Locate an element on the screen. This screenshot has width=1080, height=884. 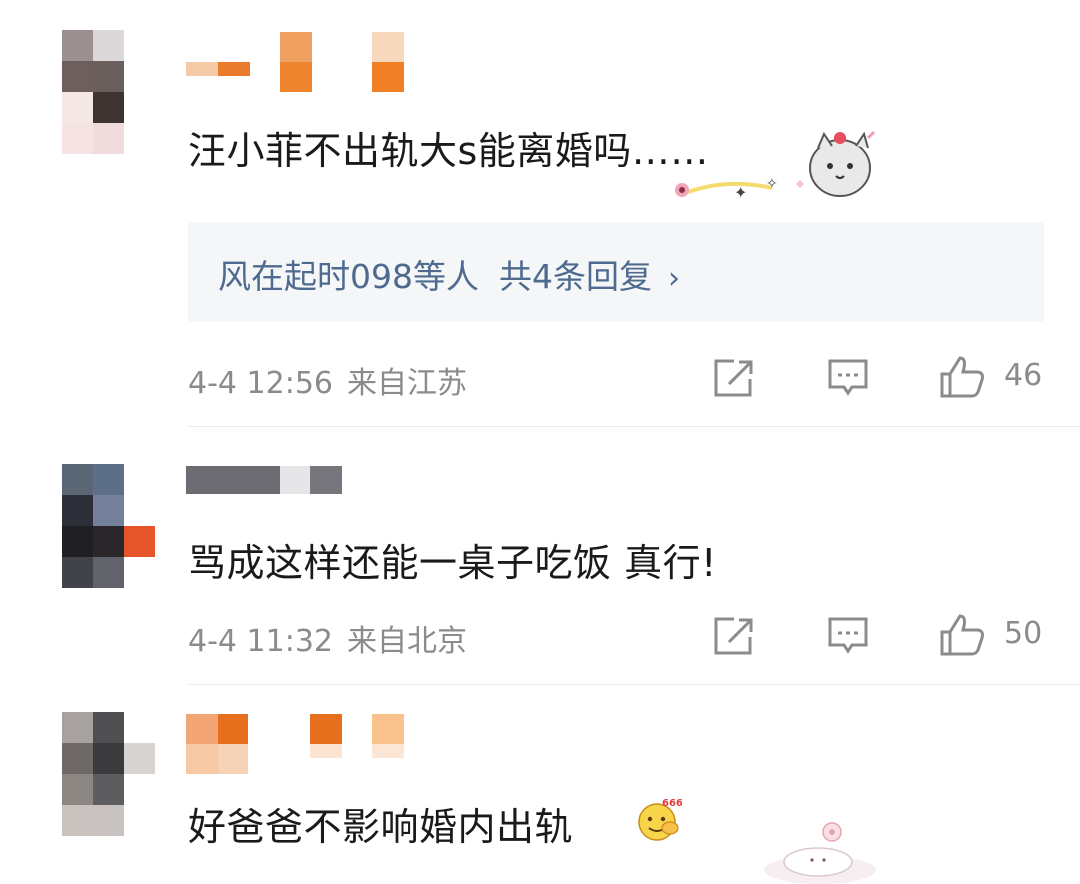
comment-text: 骂成这样还能一桌子吃饭 真行! is located at coordinates (452, 563).